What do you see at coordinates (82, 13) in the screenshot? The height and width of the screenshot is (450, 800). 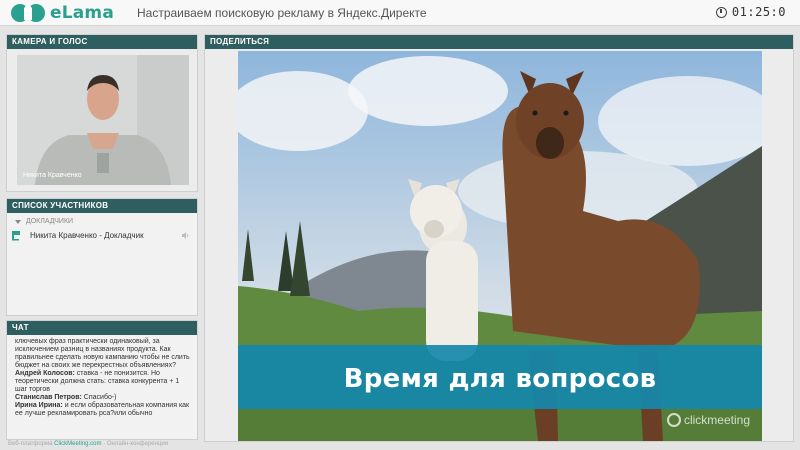 I see `logo-text: eLama` at bounding box center [82, 13].